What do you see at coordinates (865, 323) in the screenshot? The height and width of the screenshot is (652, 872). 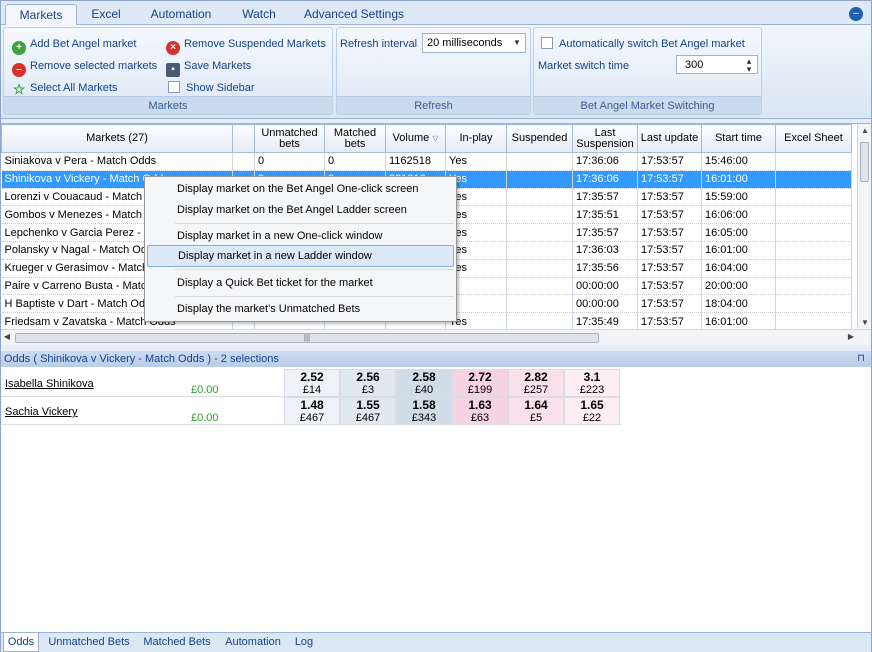 I see `scroll-down-icon: ▼` at bounding box center [865, 323].